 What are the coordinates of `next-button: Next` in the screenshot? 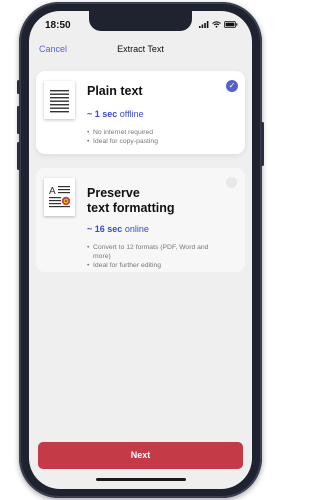 It's located at (140, 455).